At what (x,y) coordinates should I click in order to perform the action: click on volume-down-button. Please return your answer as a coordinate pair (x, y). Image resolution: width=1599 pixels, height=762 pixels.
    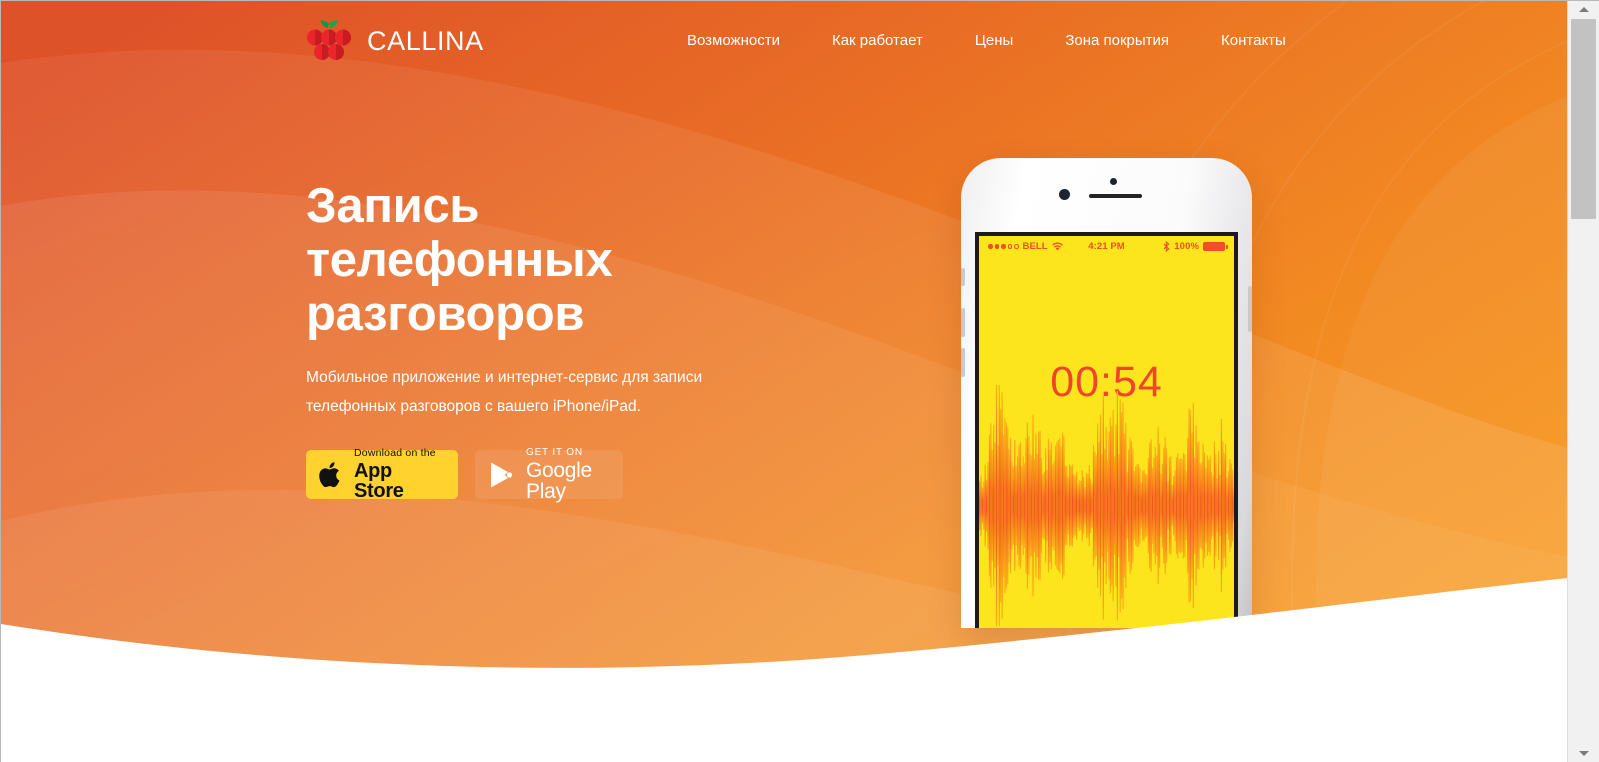
    Looking at the image, I should click on (963, 362).